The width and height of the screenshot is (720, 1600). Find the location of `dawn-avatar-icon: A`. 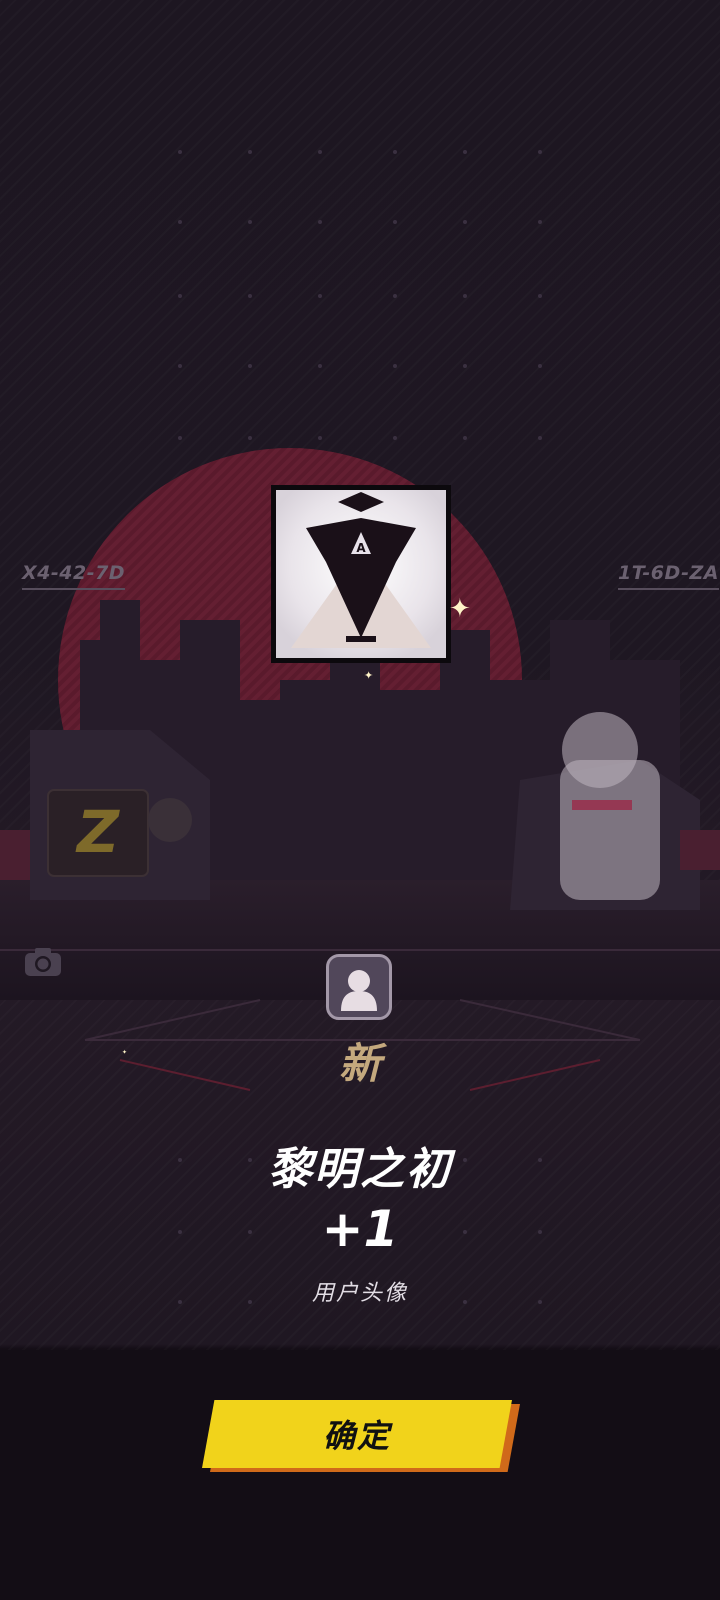

dawn-avatar-icon: A is located at coordinates (361, 574).